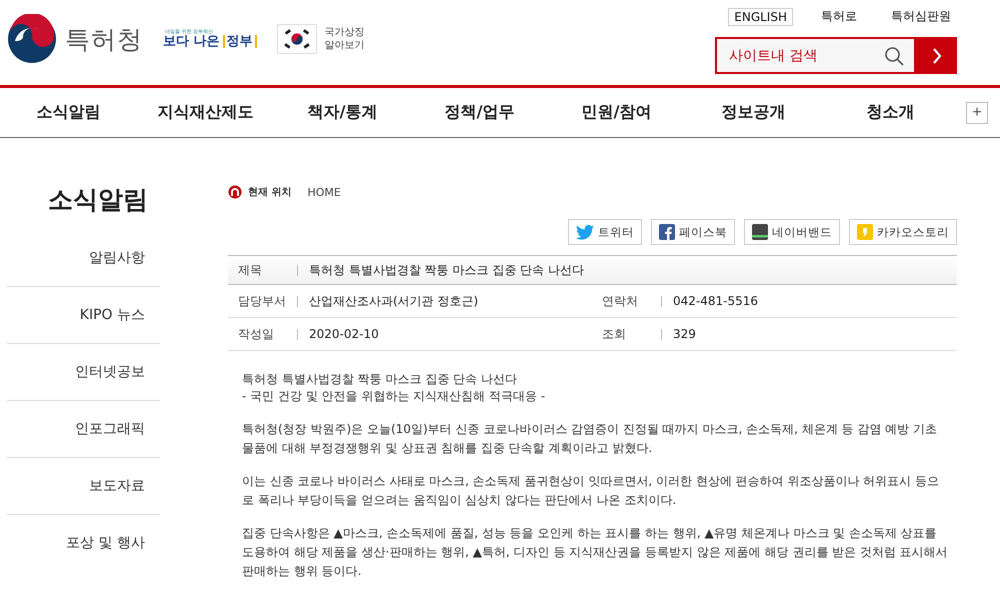 The height and width of the screenshot is (600, 1000). I want to click on agency-name: 특허청, so click(104, 40).